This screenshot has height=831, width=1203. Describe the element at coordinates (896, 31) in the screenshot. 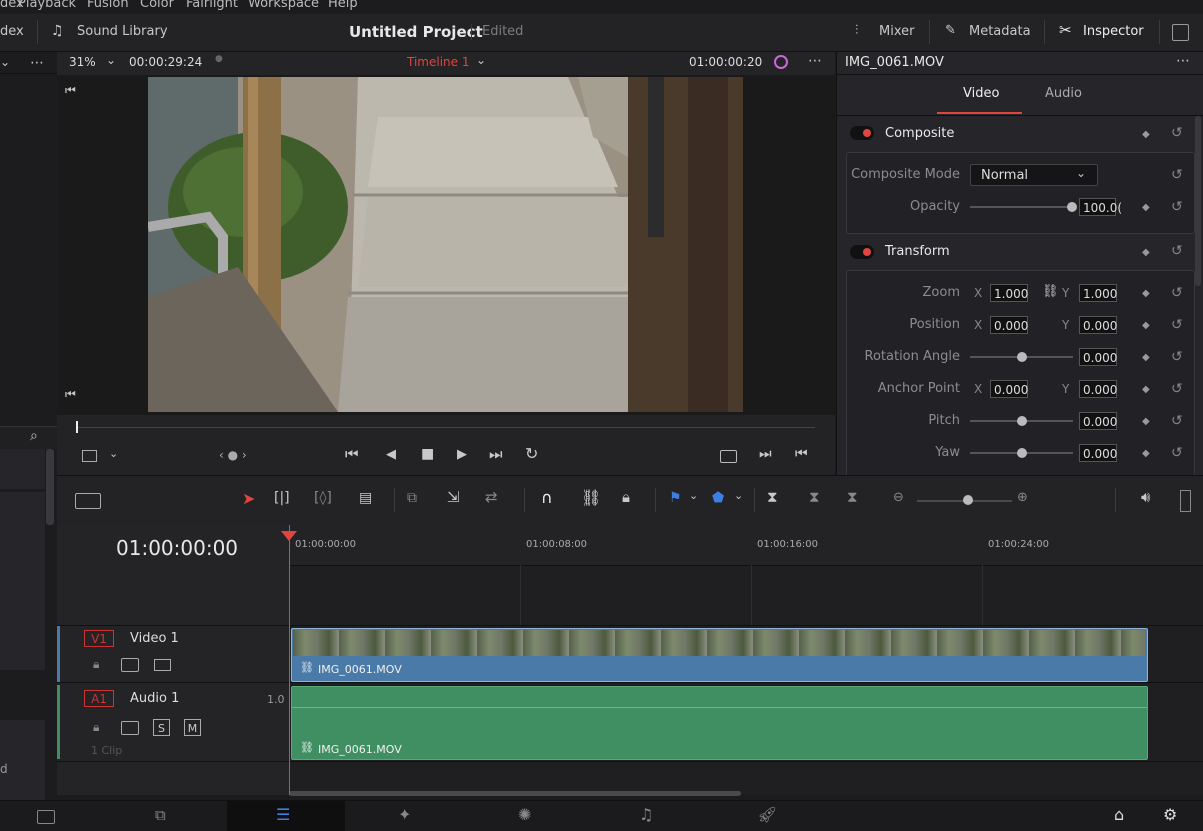

I see `mixer-button: Mixer` at that location.